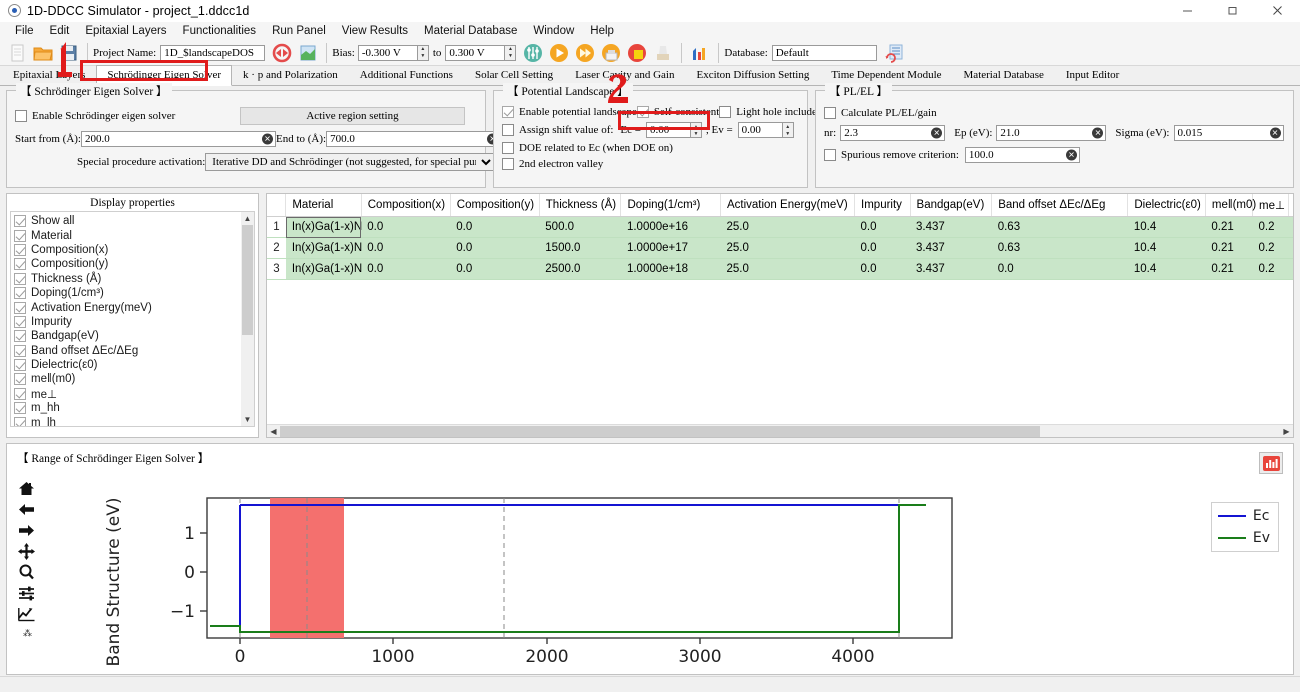 This screenshot has width=1300, height=692. What do you see at coordinates (642, 112) in the screenshot?
I see `self-consistent-checkbox` at bounding box center [642, 112].